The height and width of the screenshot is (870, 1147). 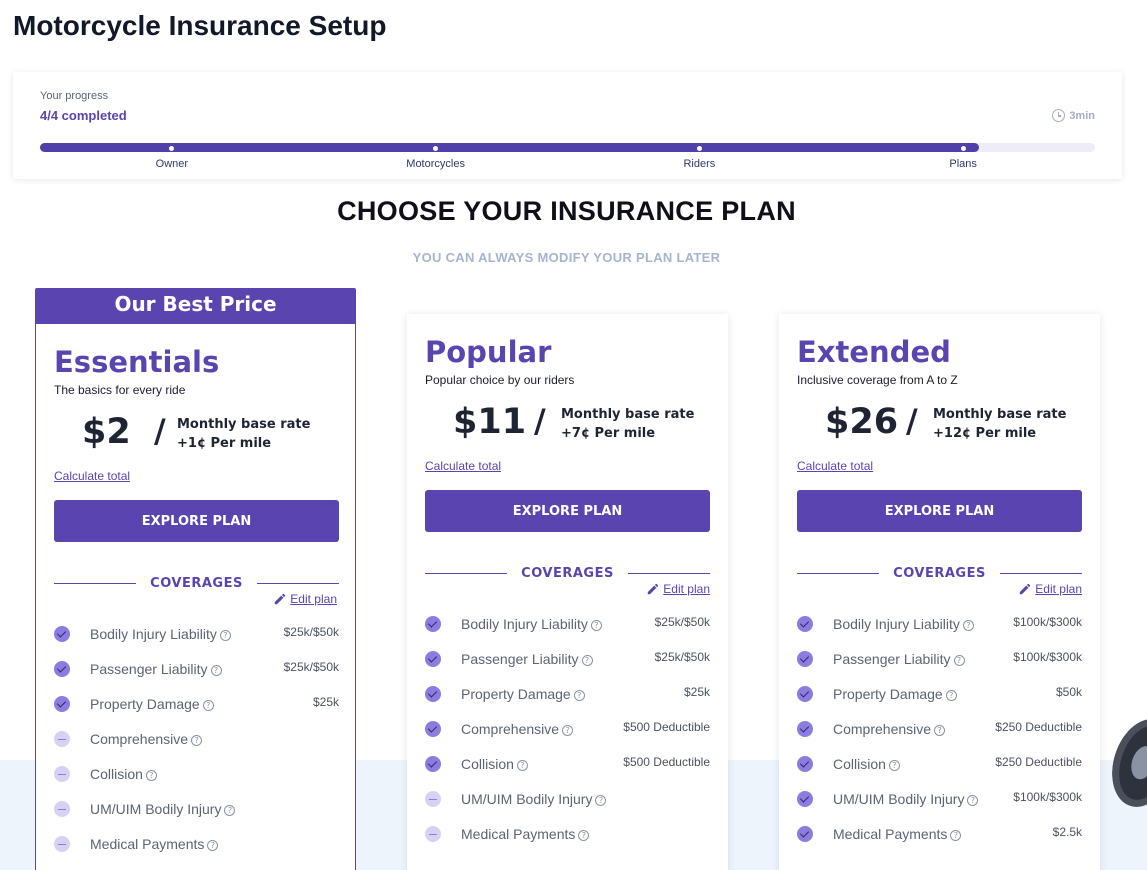 What do you see at coordinates (963, 148) in the screenshot?
I see `step-dot` at bounding box center [963, 148].